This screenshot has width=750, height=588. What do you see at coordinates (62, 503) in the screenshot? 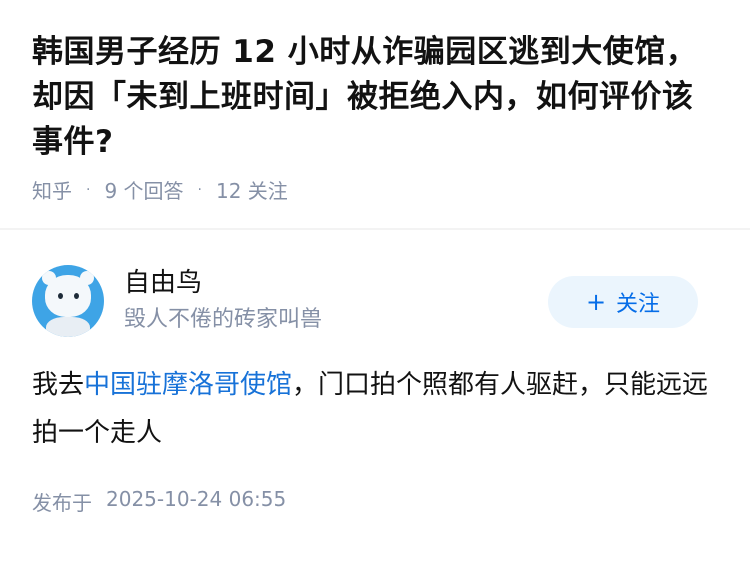
I see `publish-label: 发布于` at bounding box center [62, 503].